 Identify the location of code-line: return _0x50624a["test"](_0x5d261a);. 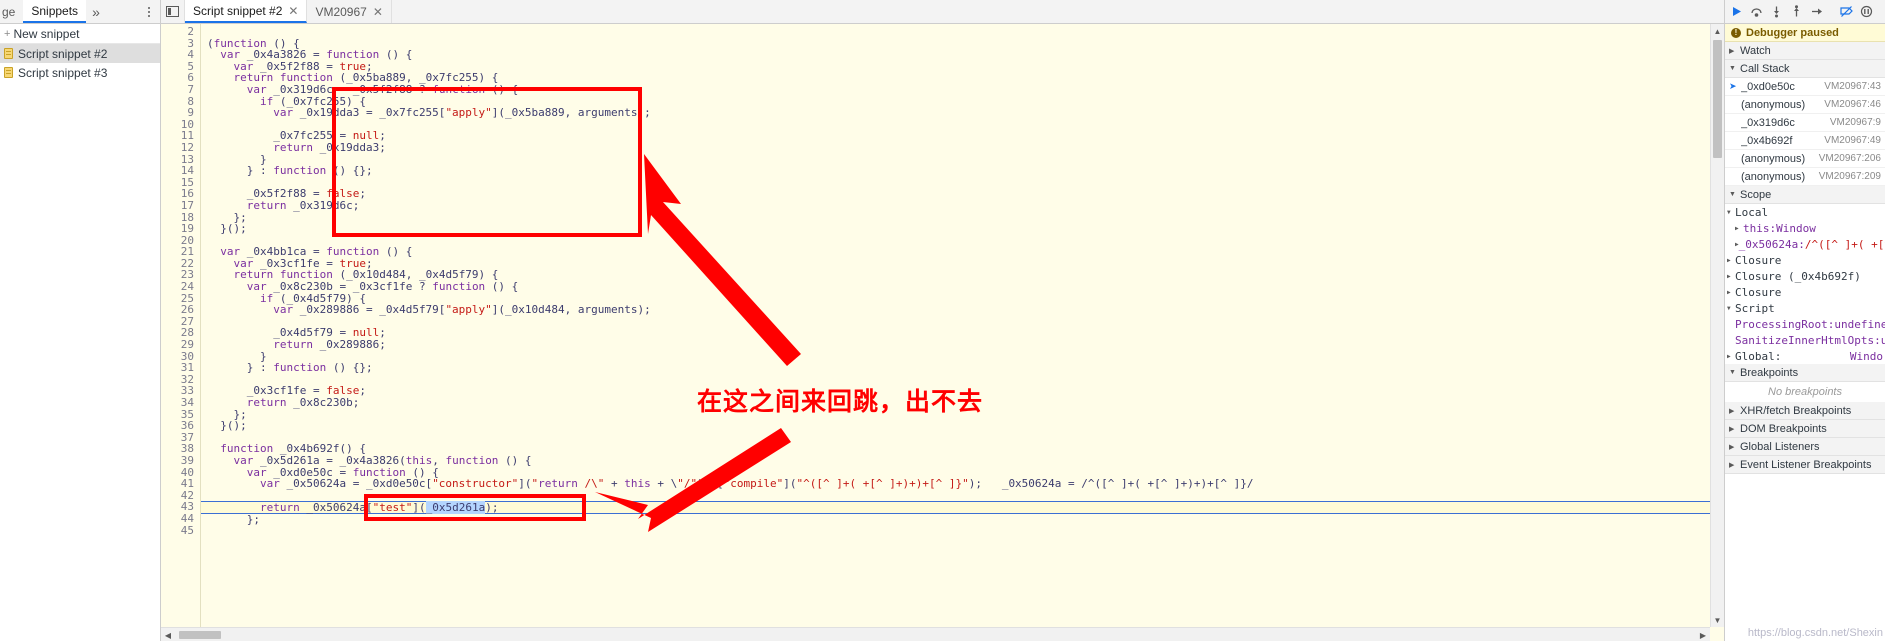
(962, 508).